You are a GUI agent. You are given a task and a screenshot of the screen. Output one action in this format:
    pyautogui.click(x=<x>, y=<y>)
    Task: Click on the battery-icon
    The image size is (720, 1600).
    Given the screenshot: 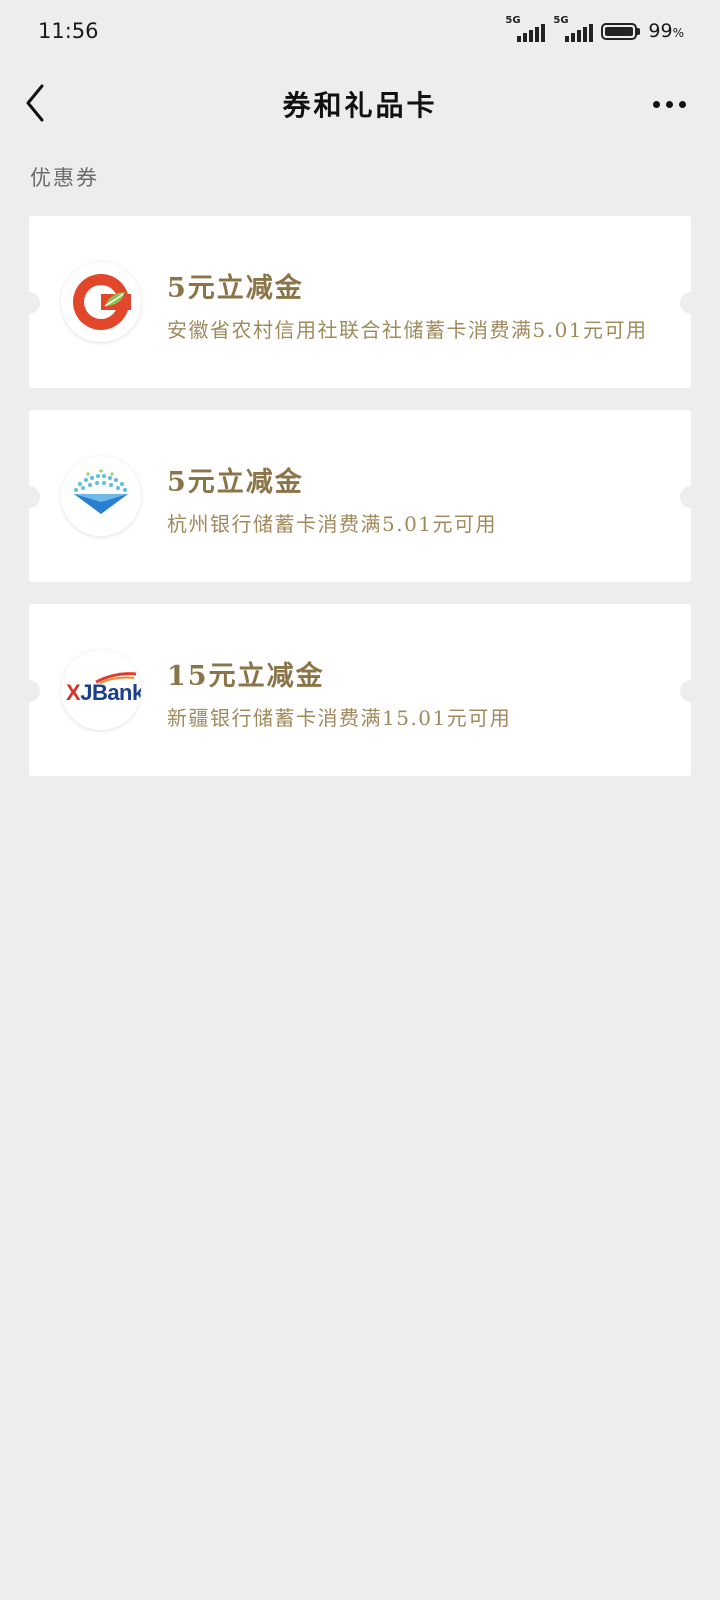 What is the action you would take?
    pyautogui.click(x=621, y=31)
    